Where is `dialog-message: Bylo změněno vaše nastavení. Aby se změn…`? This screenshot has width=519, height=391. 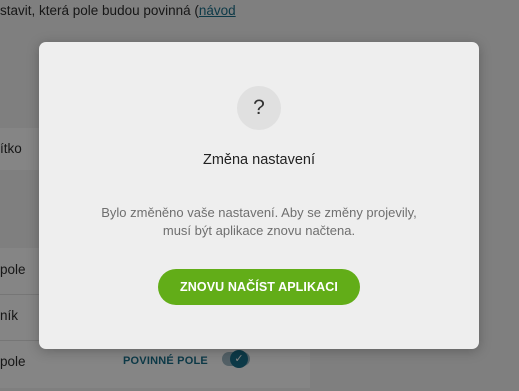
dialog-message: Bylo změněno vaše nastavení. Aby se změn… is located at coordinates (259, 222).